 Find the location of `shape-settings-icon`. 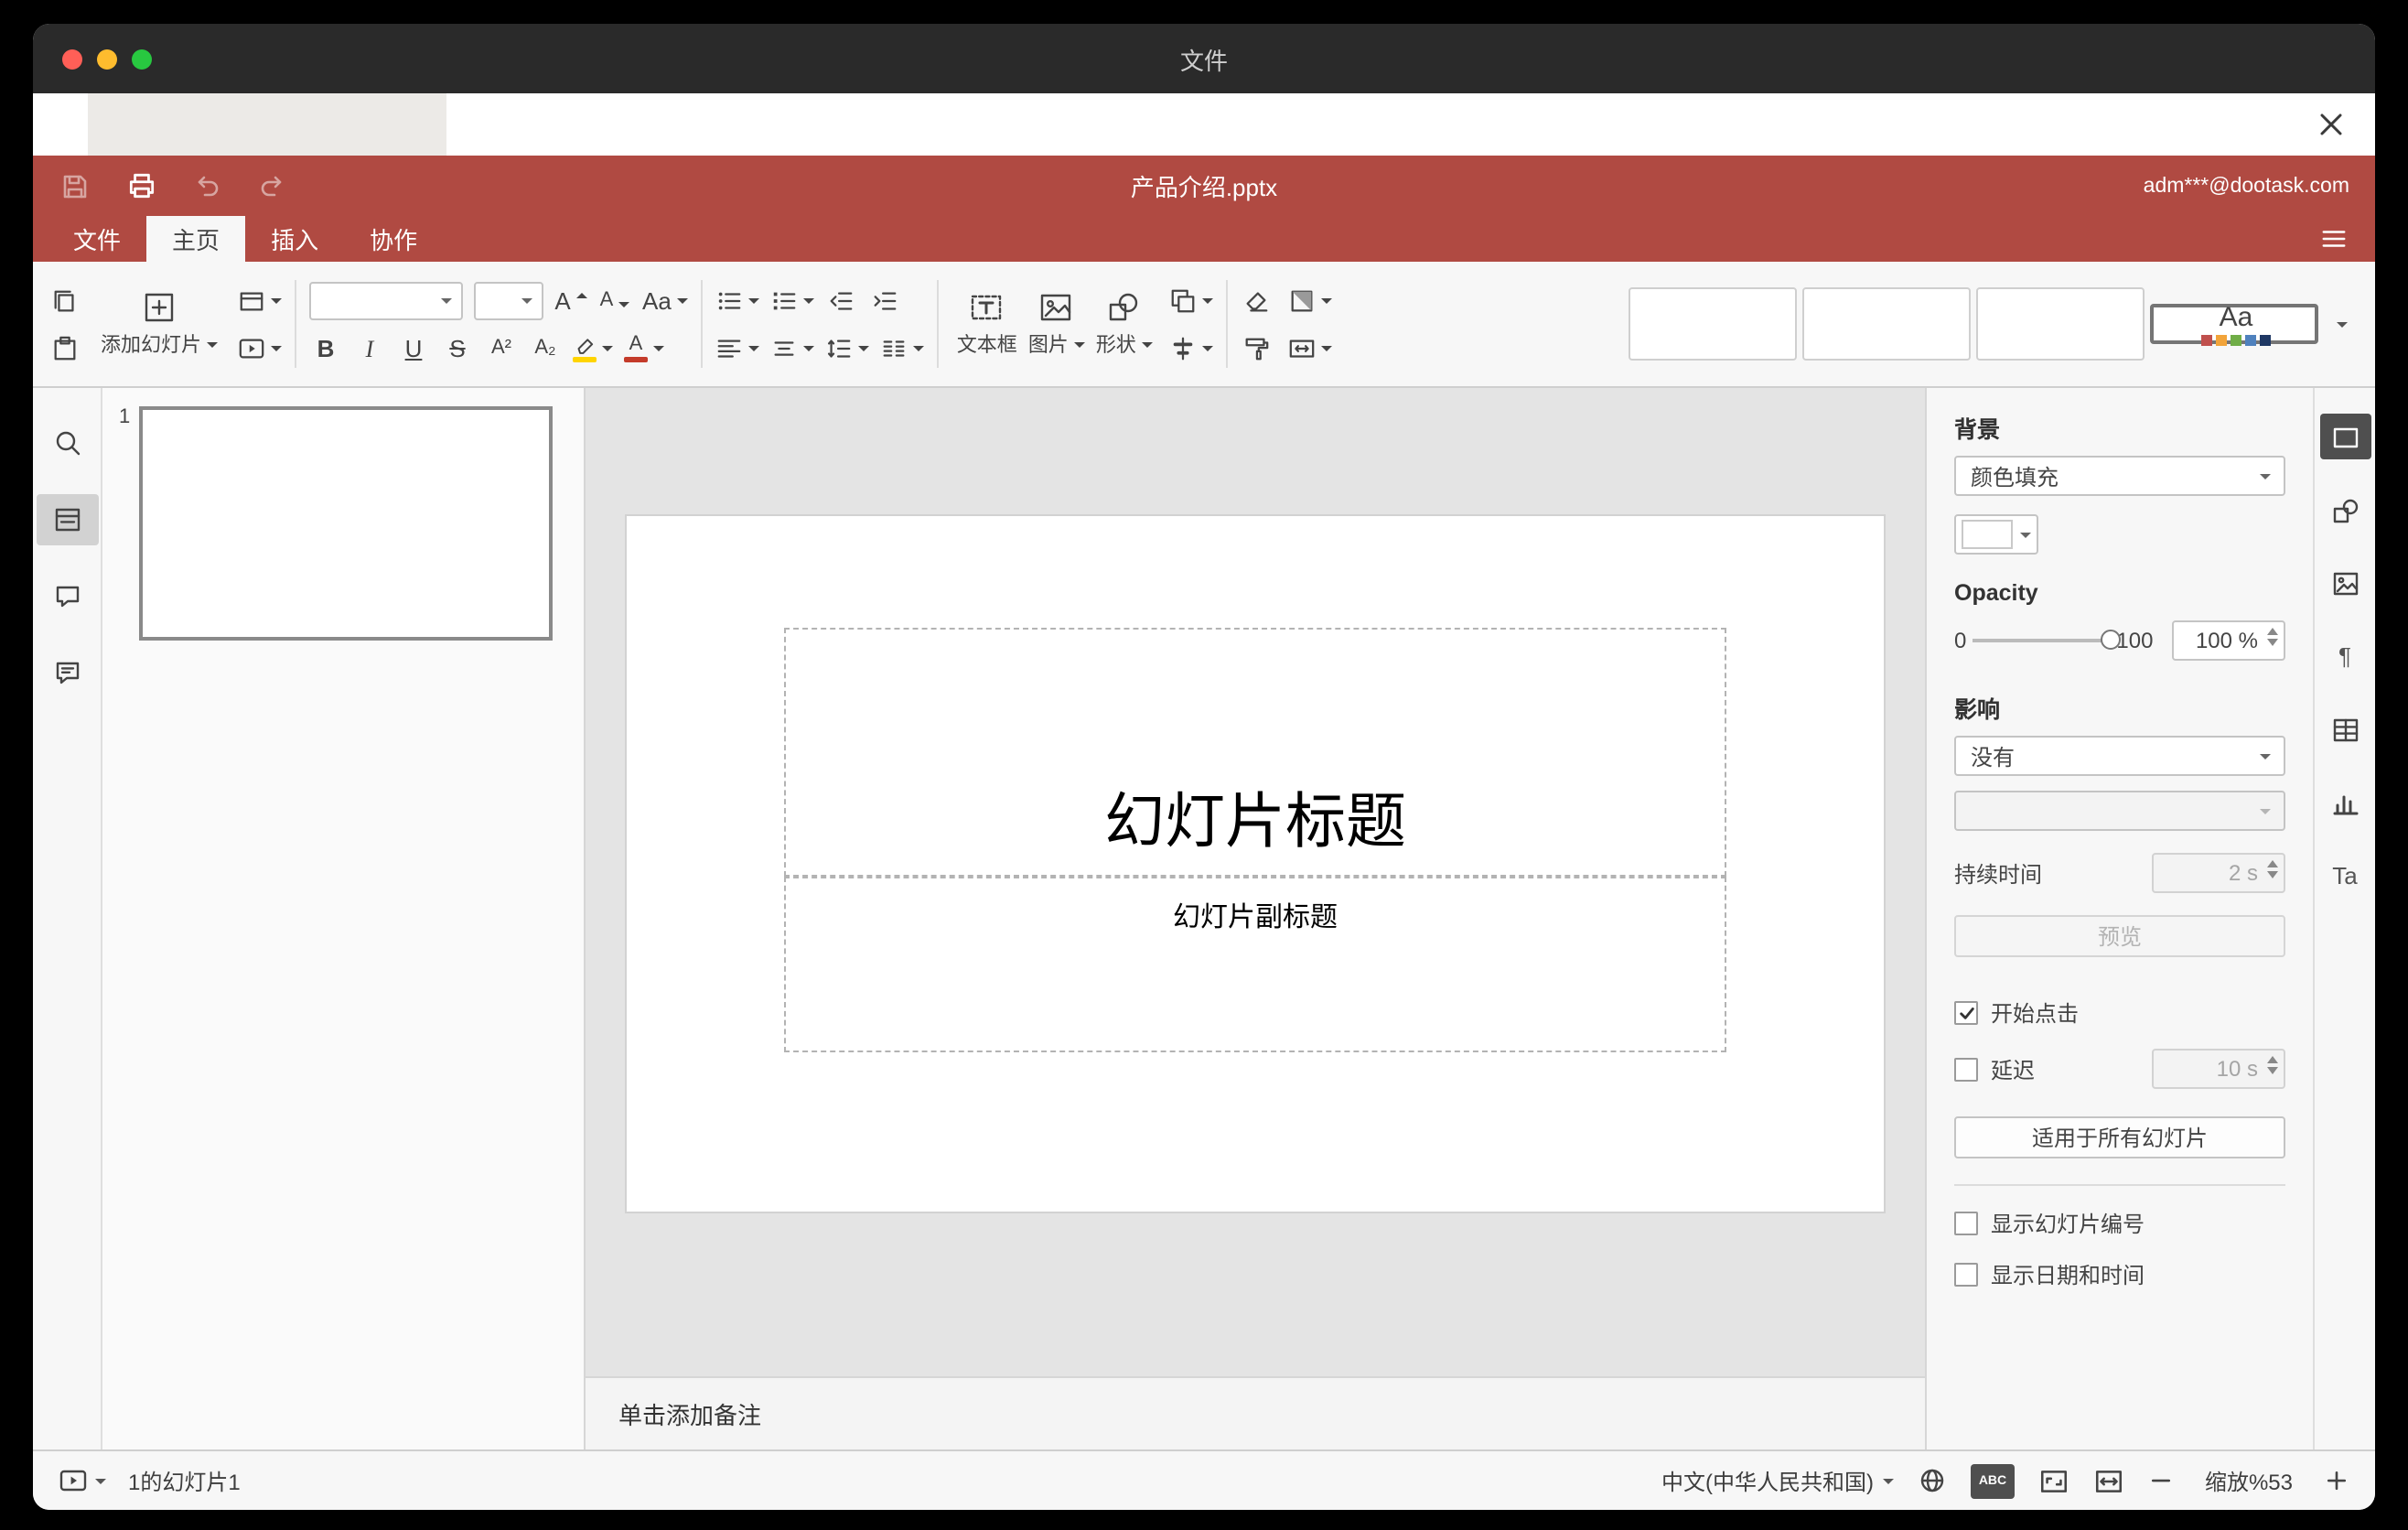

shape-settings-icon is located at coordinates (2344, 510).